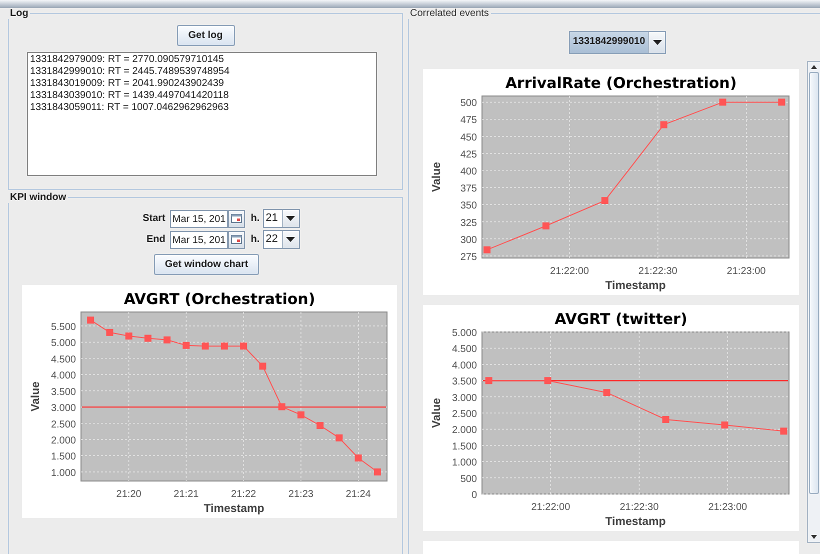 This screenshot has width=820, height=554. I want to click on tick-label: 21:21, so click(186, 494).